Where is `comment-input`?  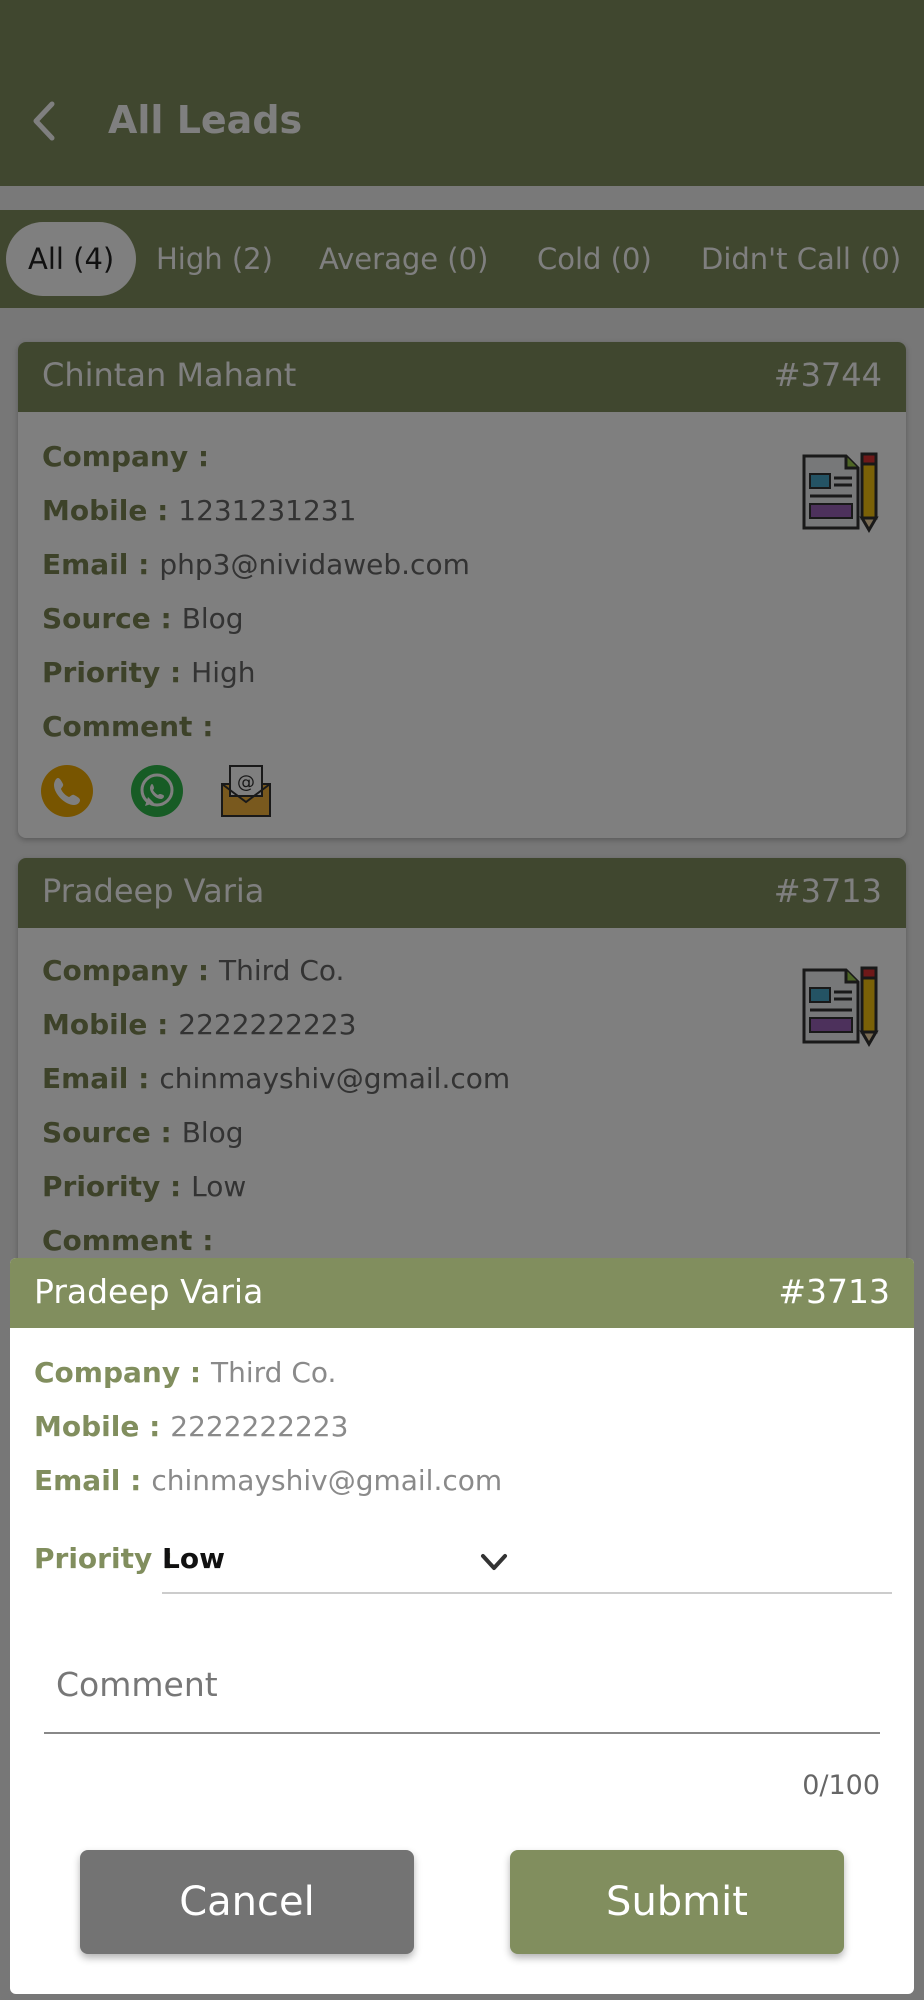
comment-input is located at coordinates (462, 1684).